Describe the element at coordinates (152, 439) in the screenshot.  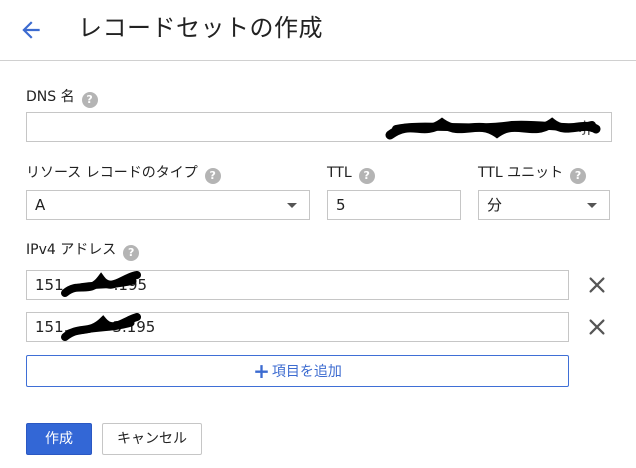
I see `cancel-button: キャンセル` at that location.